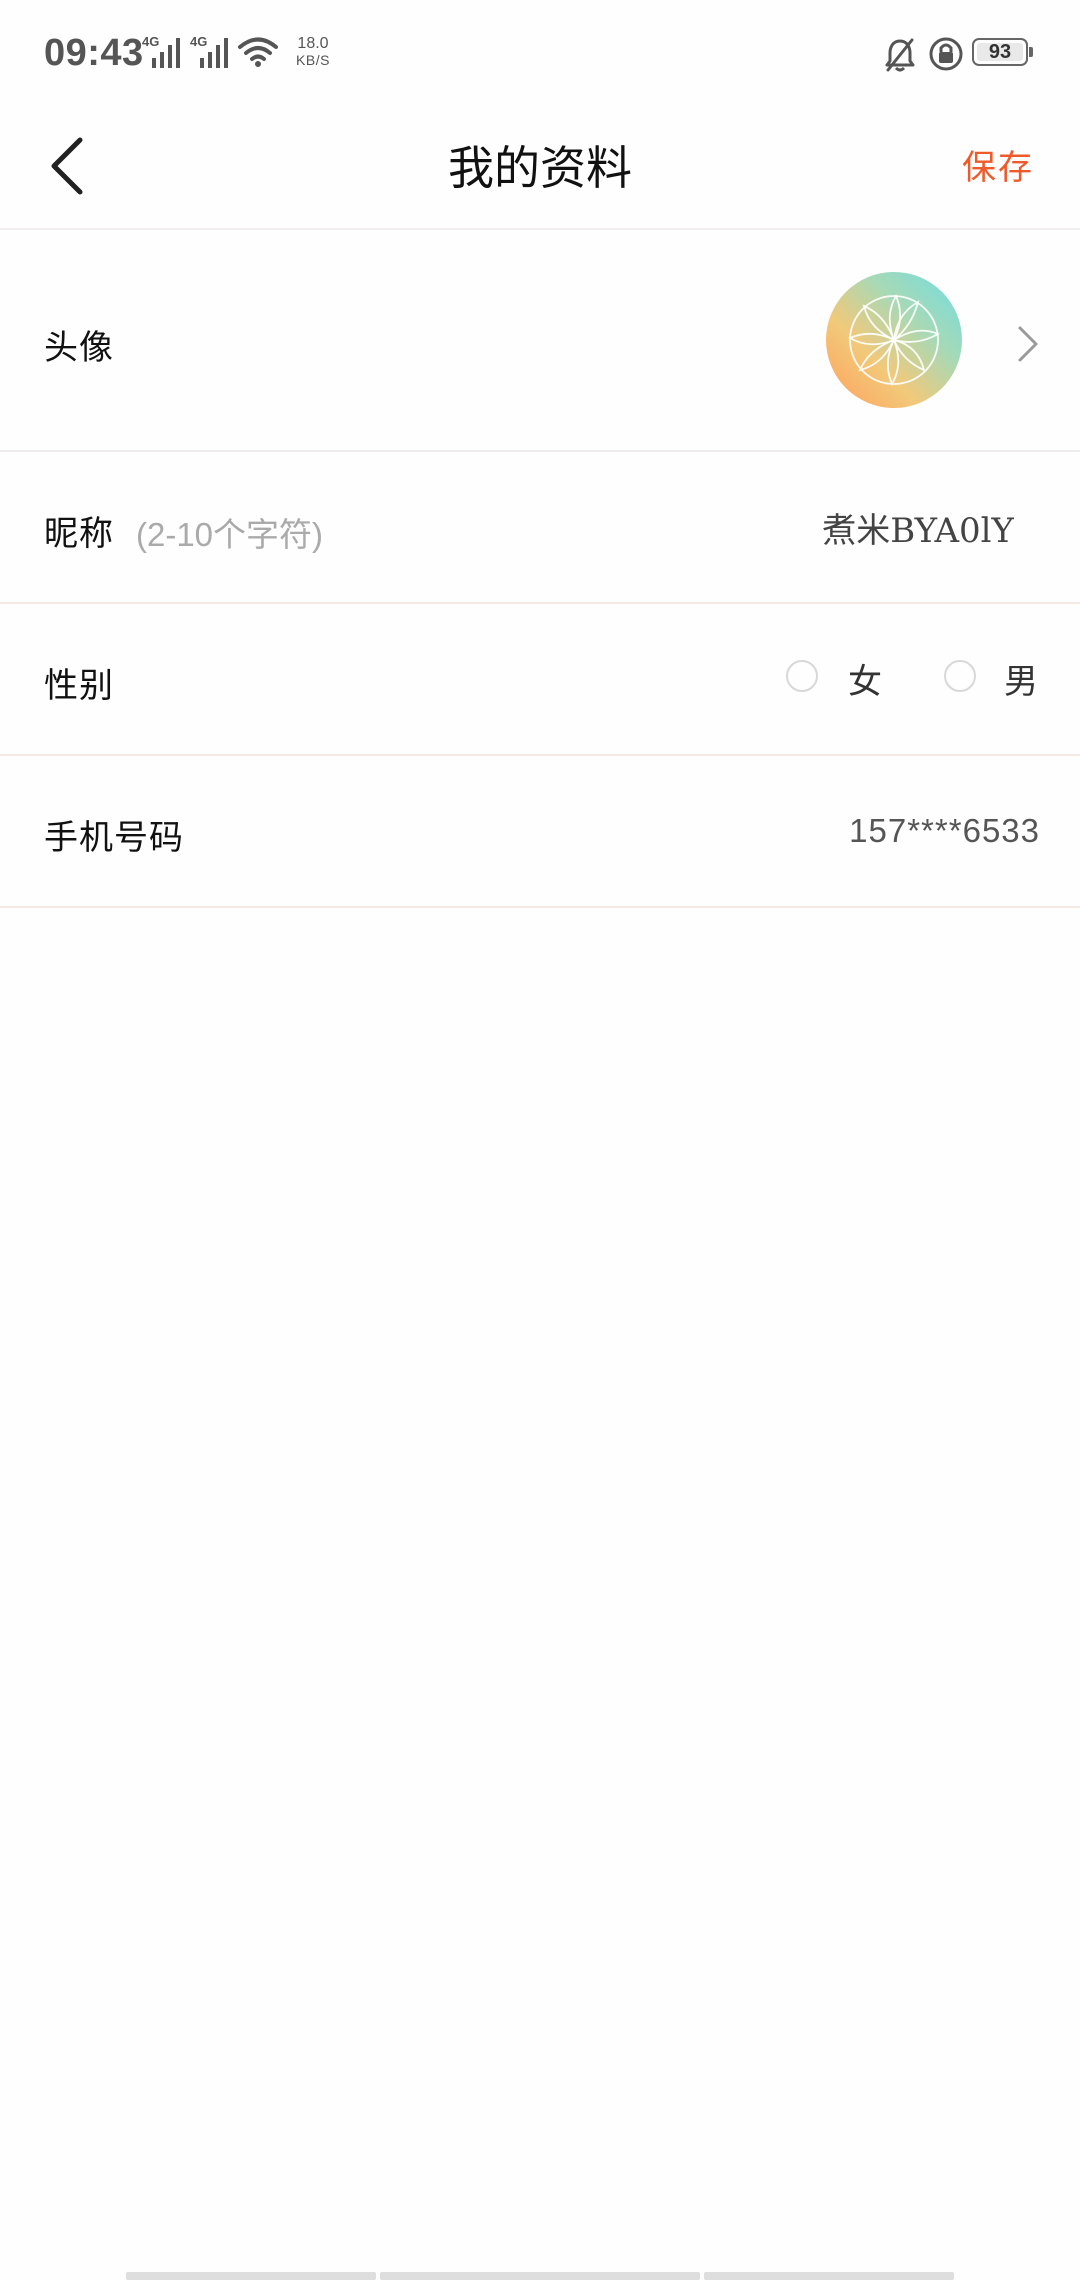 This screenshot has height=2280, width=1080. I want to click on top-app-bar: 我的资料 保存, so click(540, 169).